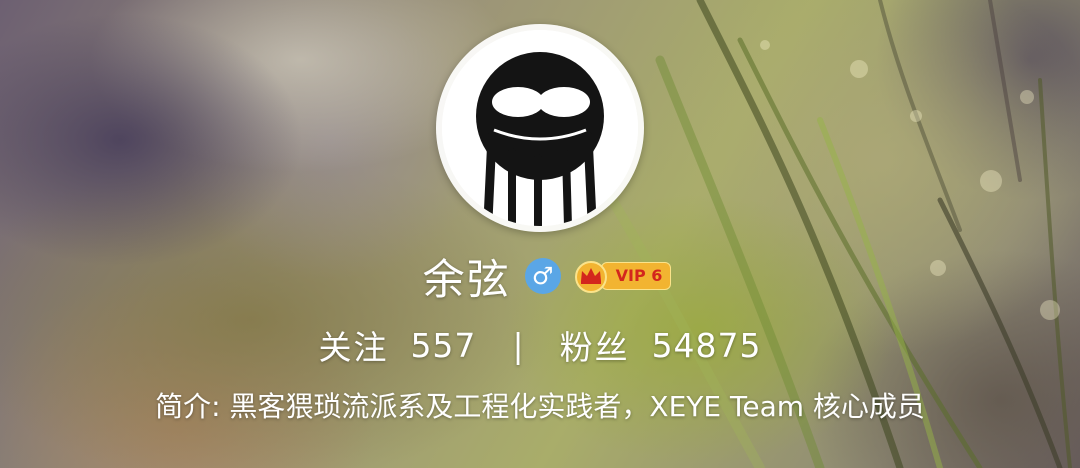 This screenshot has width=1080, height=468. I want to click on male-icon: ♂, so click(542, 276).